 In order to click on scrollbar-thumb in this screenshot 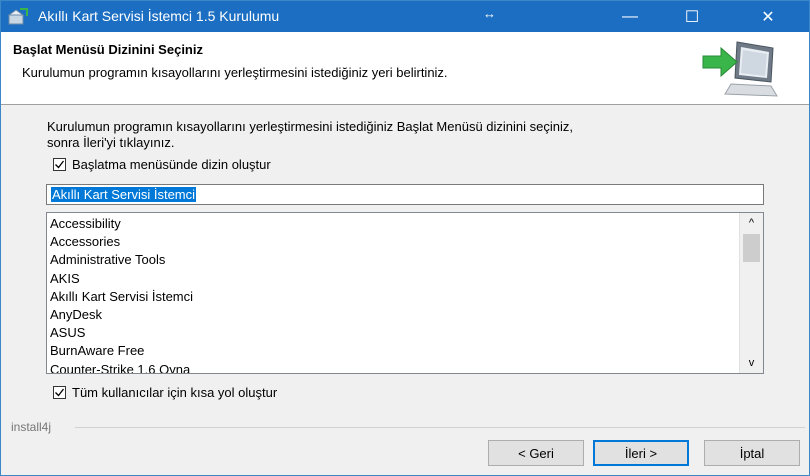, I will do `click(751, 248)`.